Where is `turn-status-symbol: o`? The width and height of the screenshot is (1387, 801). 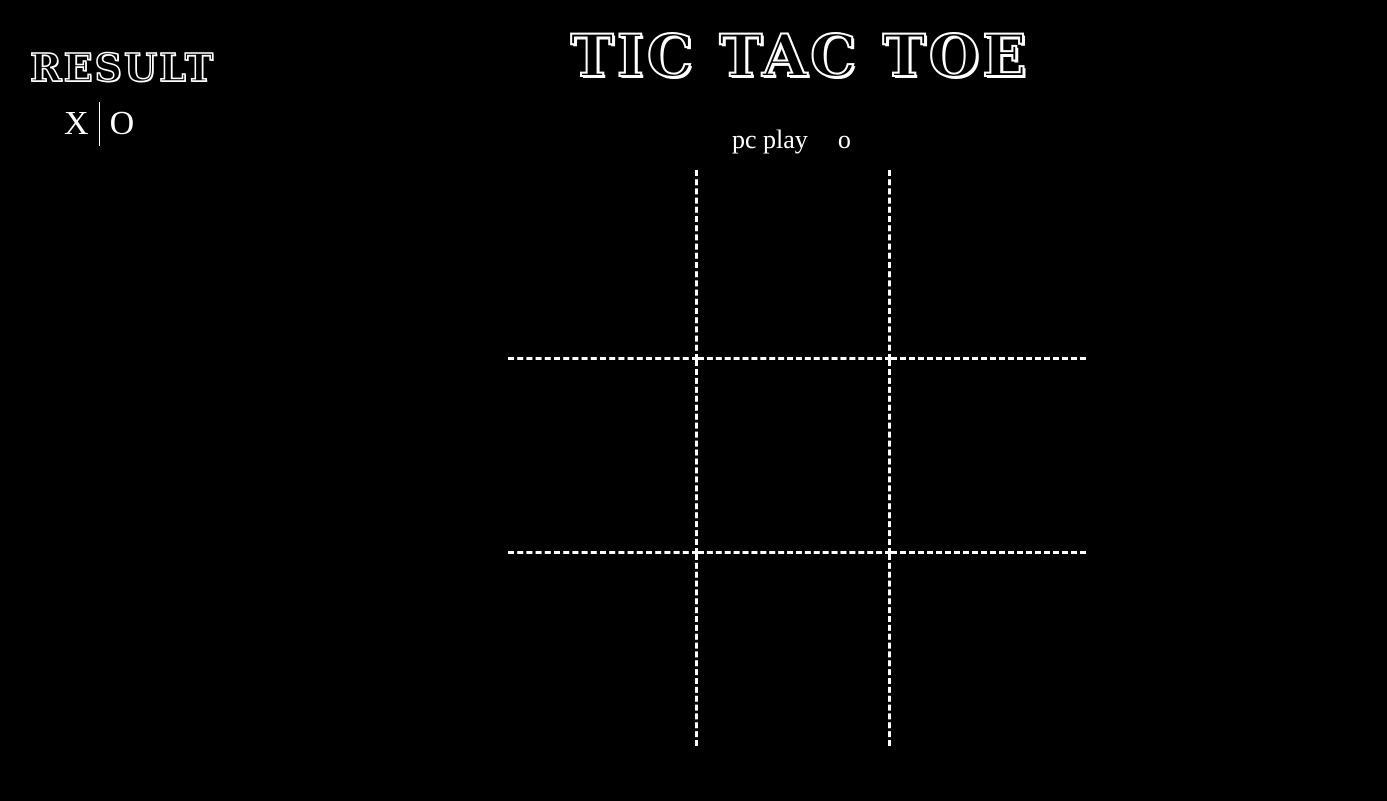
turn-status-symbol: o is located at coordinates (844, 139).